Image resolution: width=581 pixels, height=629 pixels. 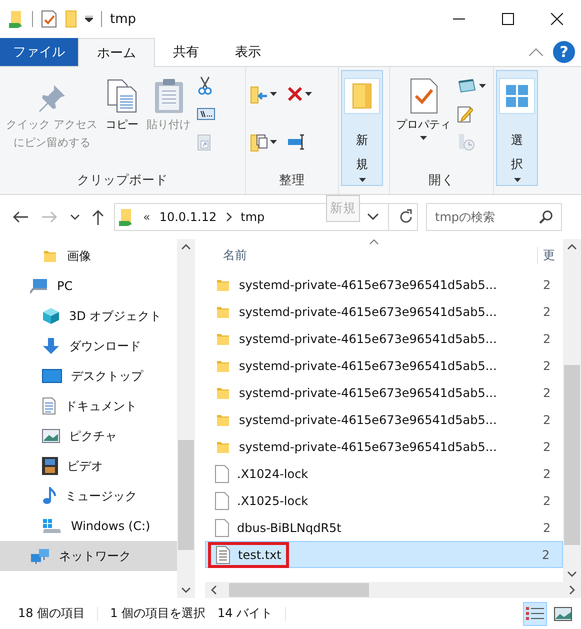 I want to click on nav-item: ドキュメント, so click(x=88, y=406).